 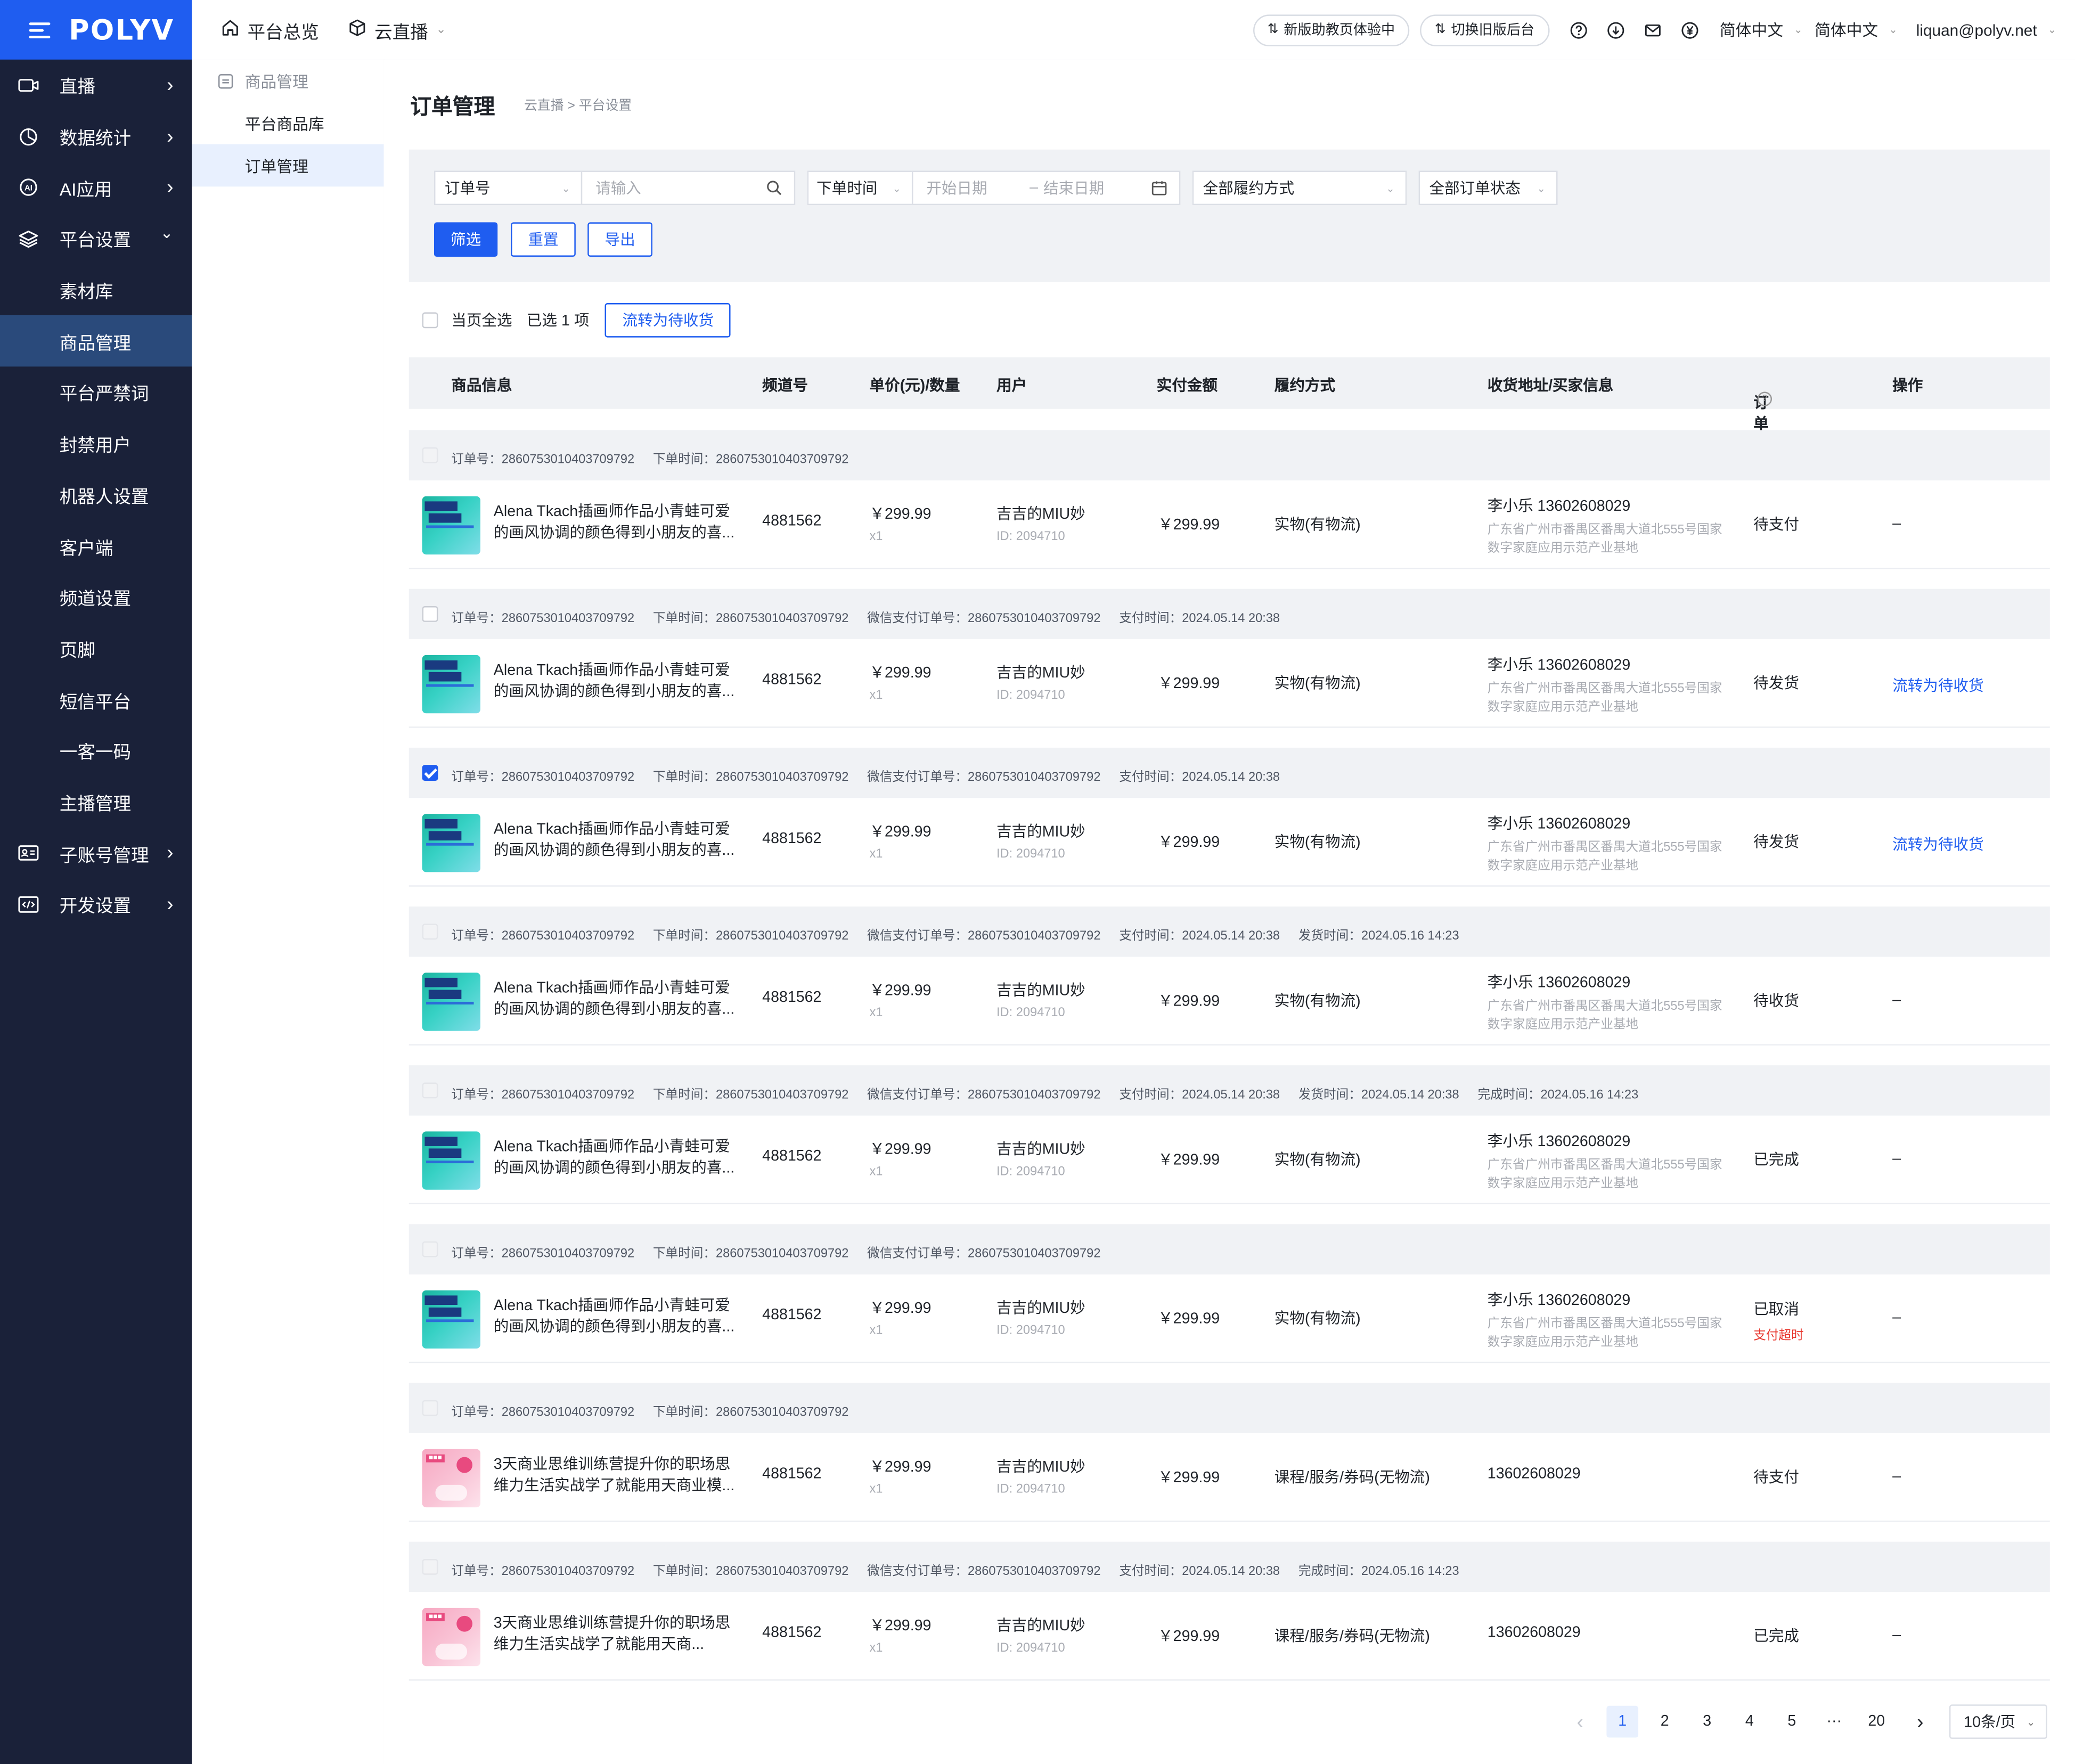 What do you see at coordinates (1998, 1721) in the screenshot?
I see `page-size-select: 10条/页 ⌄` at bounding box center [1998, 1721].